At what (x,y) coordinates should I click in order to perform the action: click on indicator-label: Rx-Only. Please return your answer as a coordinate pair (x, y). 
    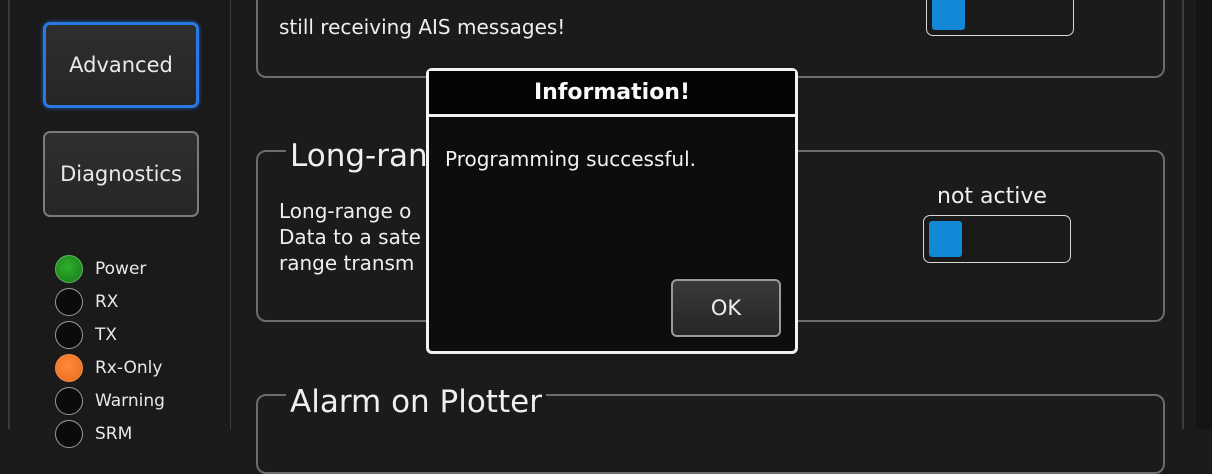
    Looking at the image, I should click on (129, 367).